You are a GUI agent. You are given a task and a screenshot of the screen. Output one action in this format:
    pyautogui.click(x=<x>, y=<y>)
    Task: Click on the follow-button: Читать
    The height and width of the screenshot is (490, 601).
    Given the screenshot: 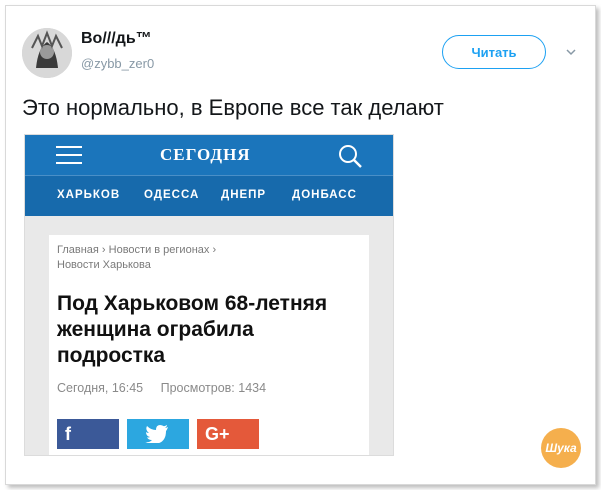 What is the action you would take?
    pyautogui.click(x=494, y=52)
    